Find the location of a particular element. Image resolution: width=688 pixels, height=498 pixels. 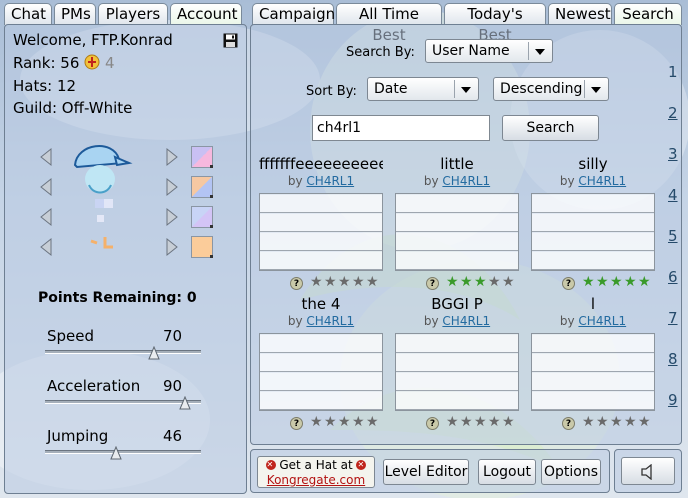

feet-color-swatch is located at coordinates (202, 247).